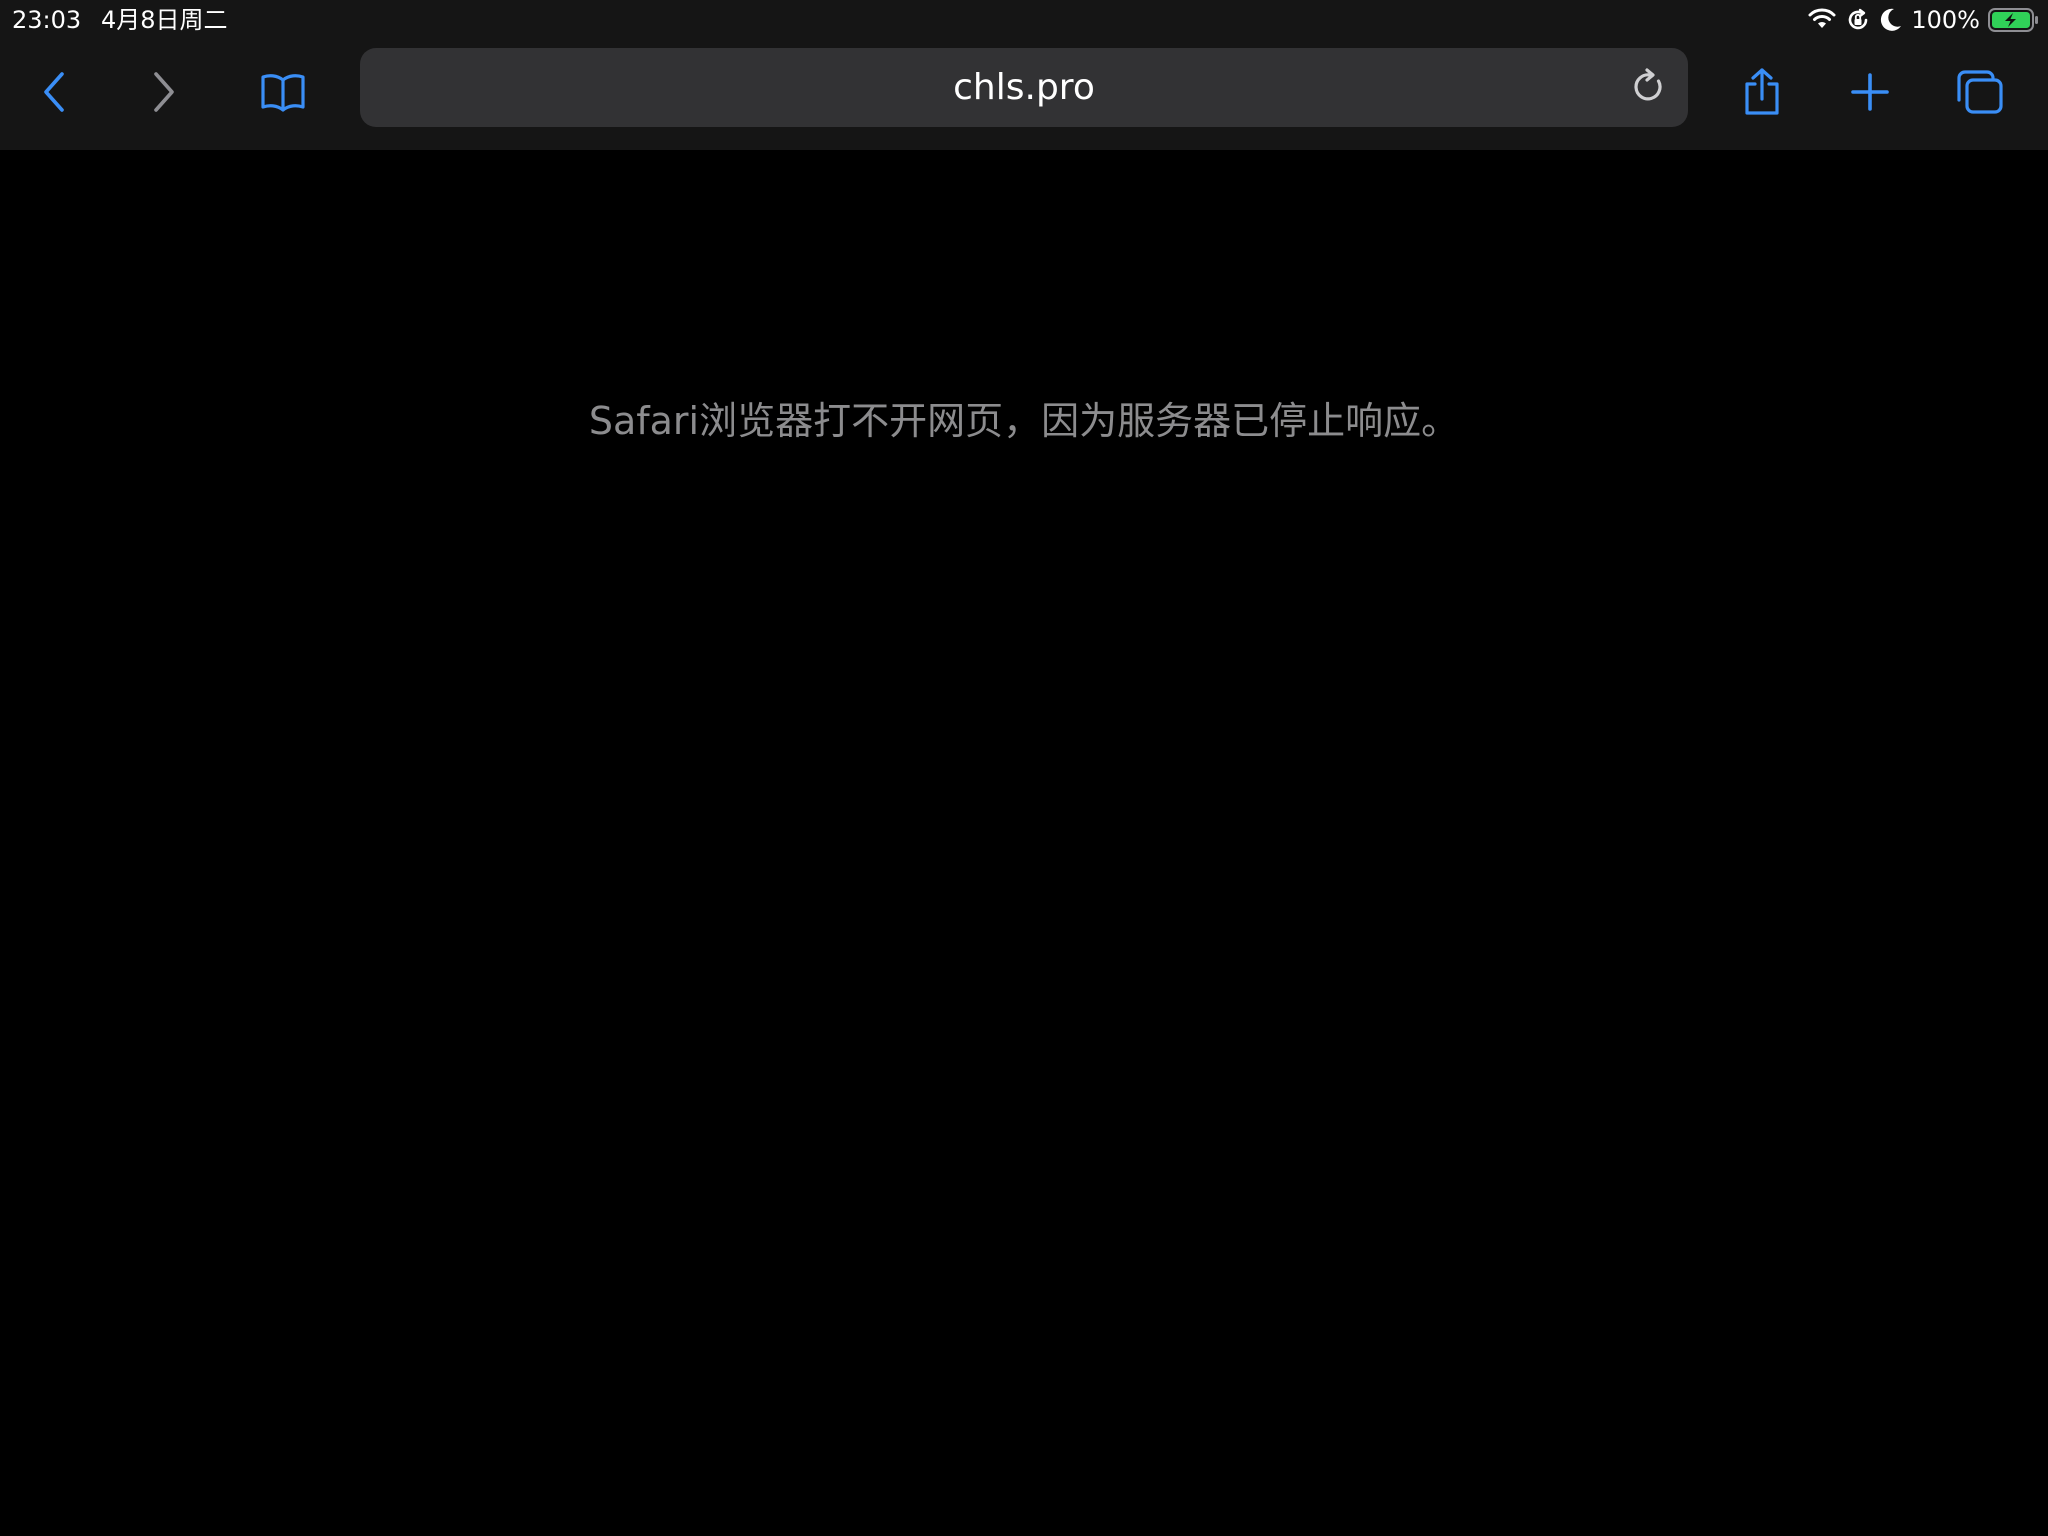  I want to click on share-button, so click(1762, 94).